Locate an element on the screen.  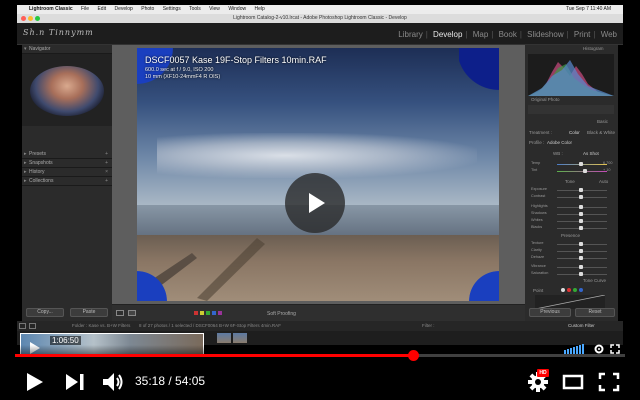
module-print: Print is located at coordinates (582, 34).